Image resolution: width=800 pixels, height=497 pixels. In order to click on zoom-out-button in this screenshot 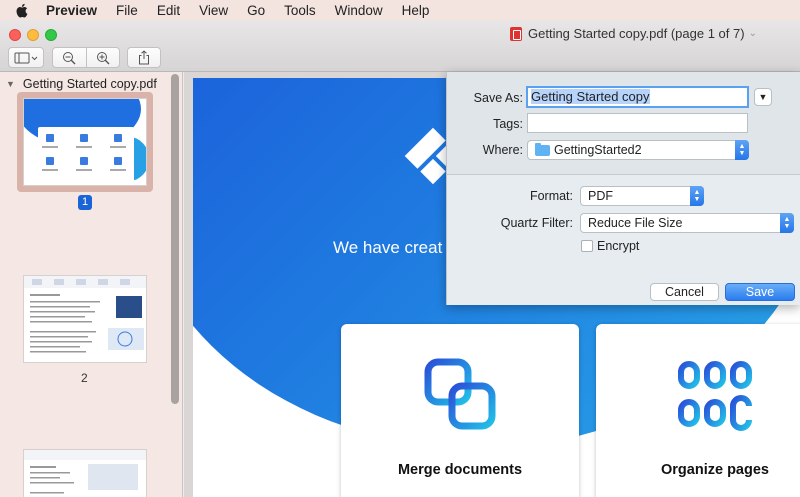, I will do `click(69, 57)`.